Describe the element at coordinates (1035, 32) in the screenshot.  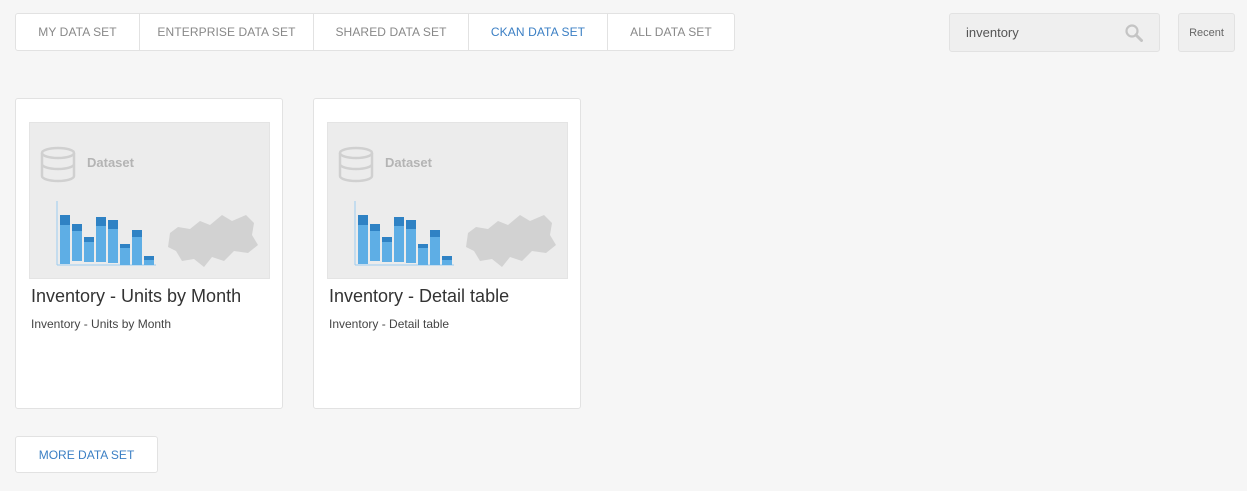
I see `search-input` at that location.